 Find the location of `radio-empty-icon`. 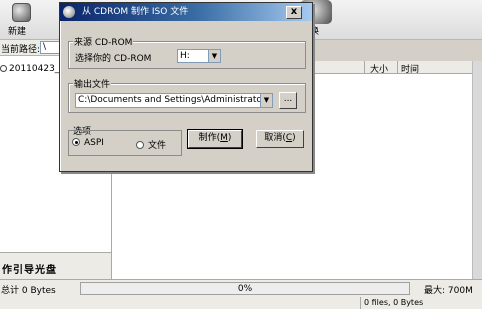

radio-empty-icon is located at coordinates (140, 145).